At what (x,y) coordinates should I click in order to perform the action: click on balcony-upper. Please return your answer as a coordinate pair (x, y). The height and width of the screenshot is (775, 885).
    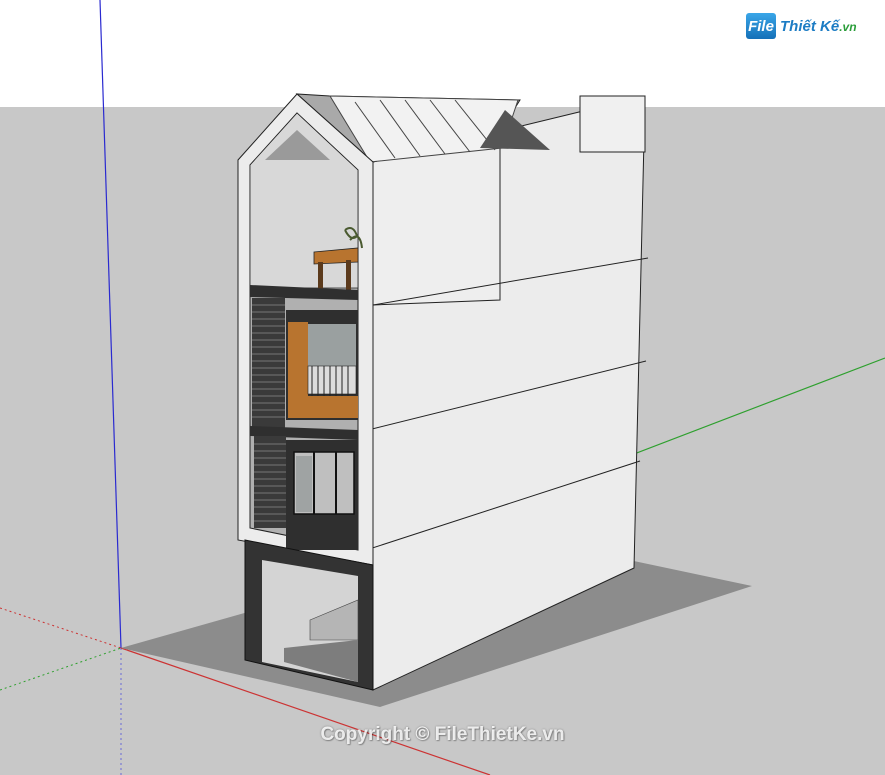
    Looking at the image, I should click on (322, 365).